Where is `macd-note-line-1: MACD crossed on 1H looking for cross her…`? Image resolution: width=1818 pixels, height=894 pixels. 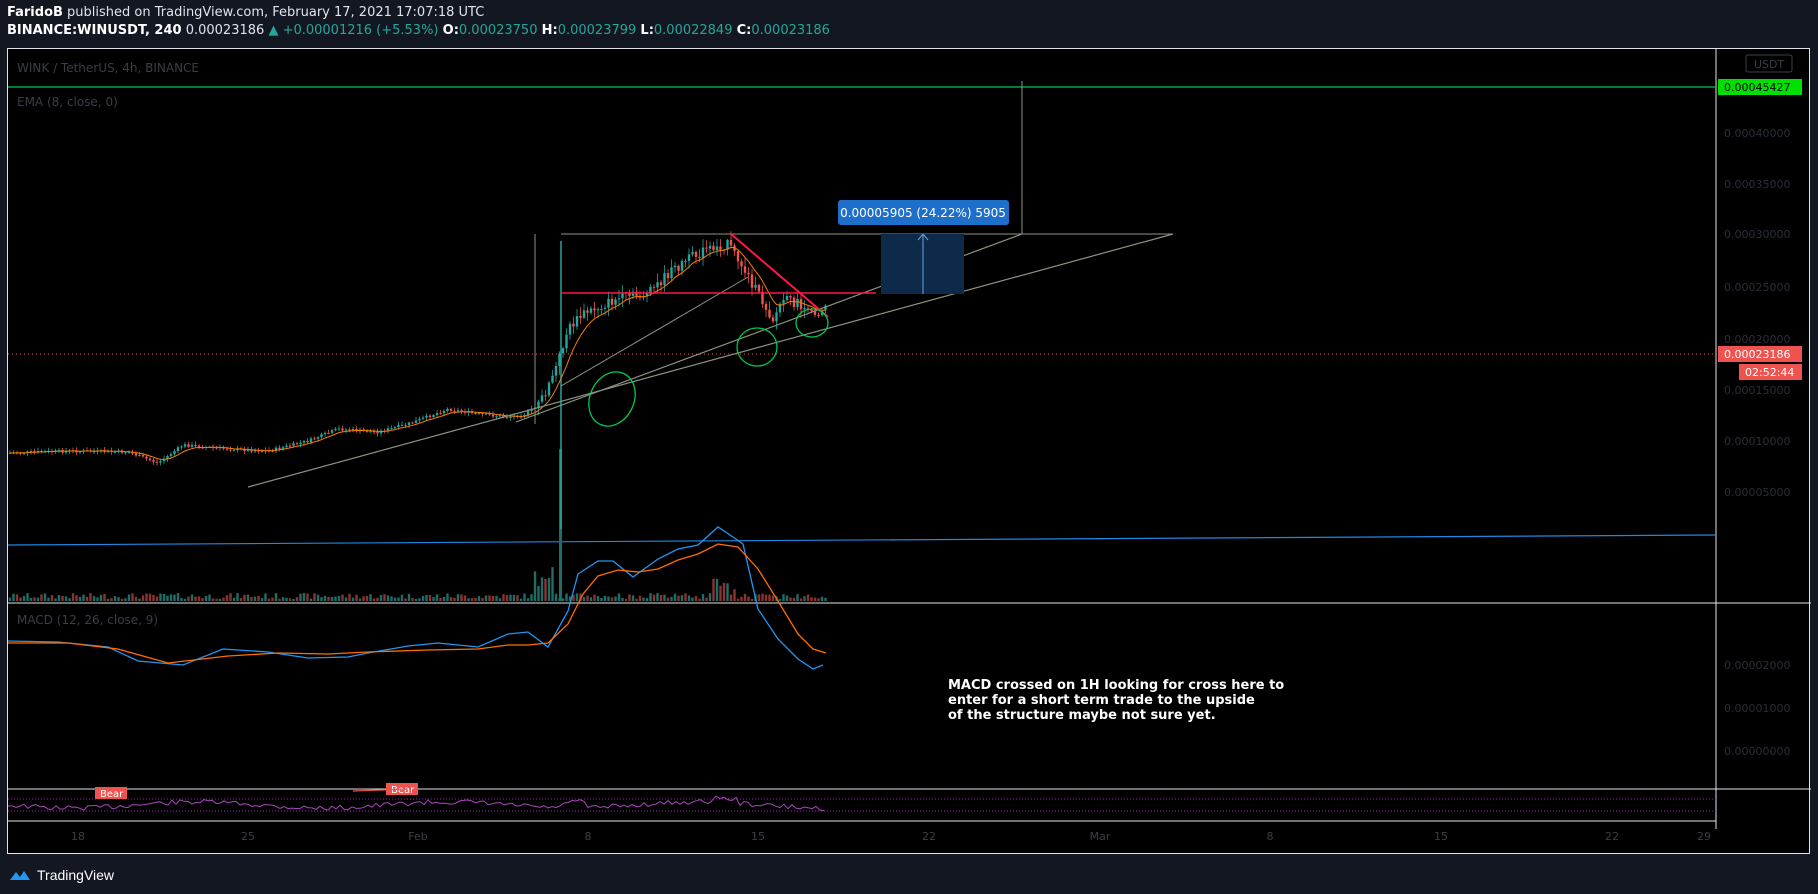 macd-note-line-1: MACD crossed on 1H looking for cross her… is located at coordinates (1116, 685).